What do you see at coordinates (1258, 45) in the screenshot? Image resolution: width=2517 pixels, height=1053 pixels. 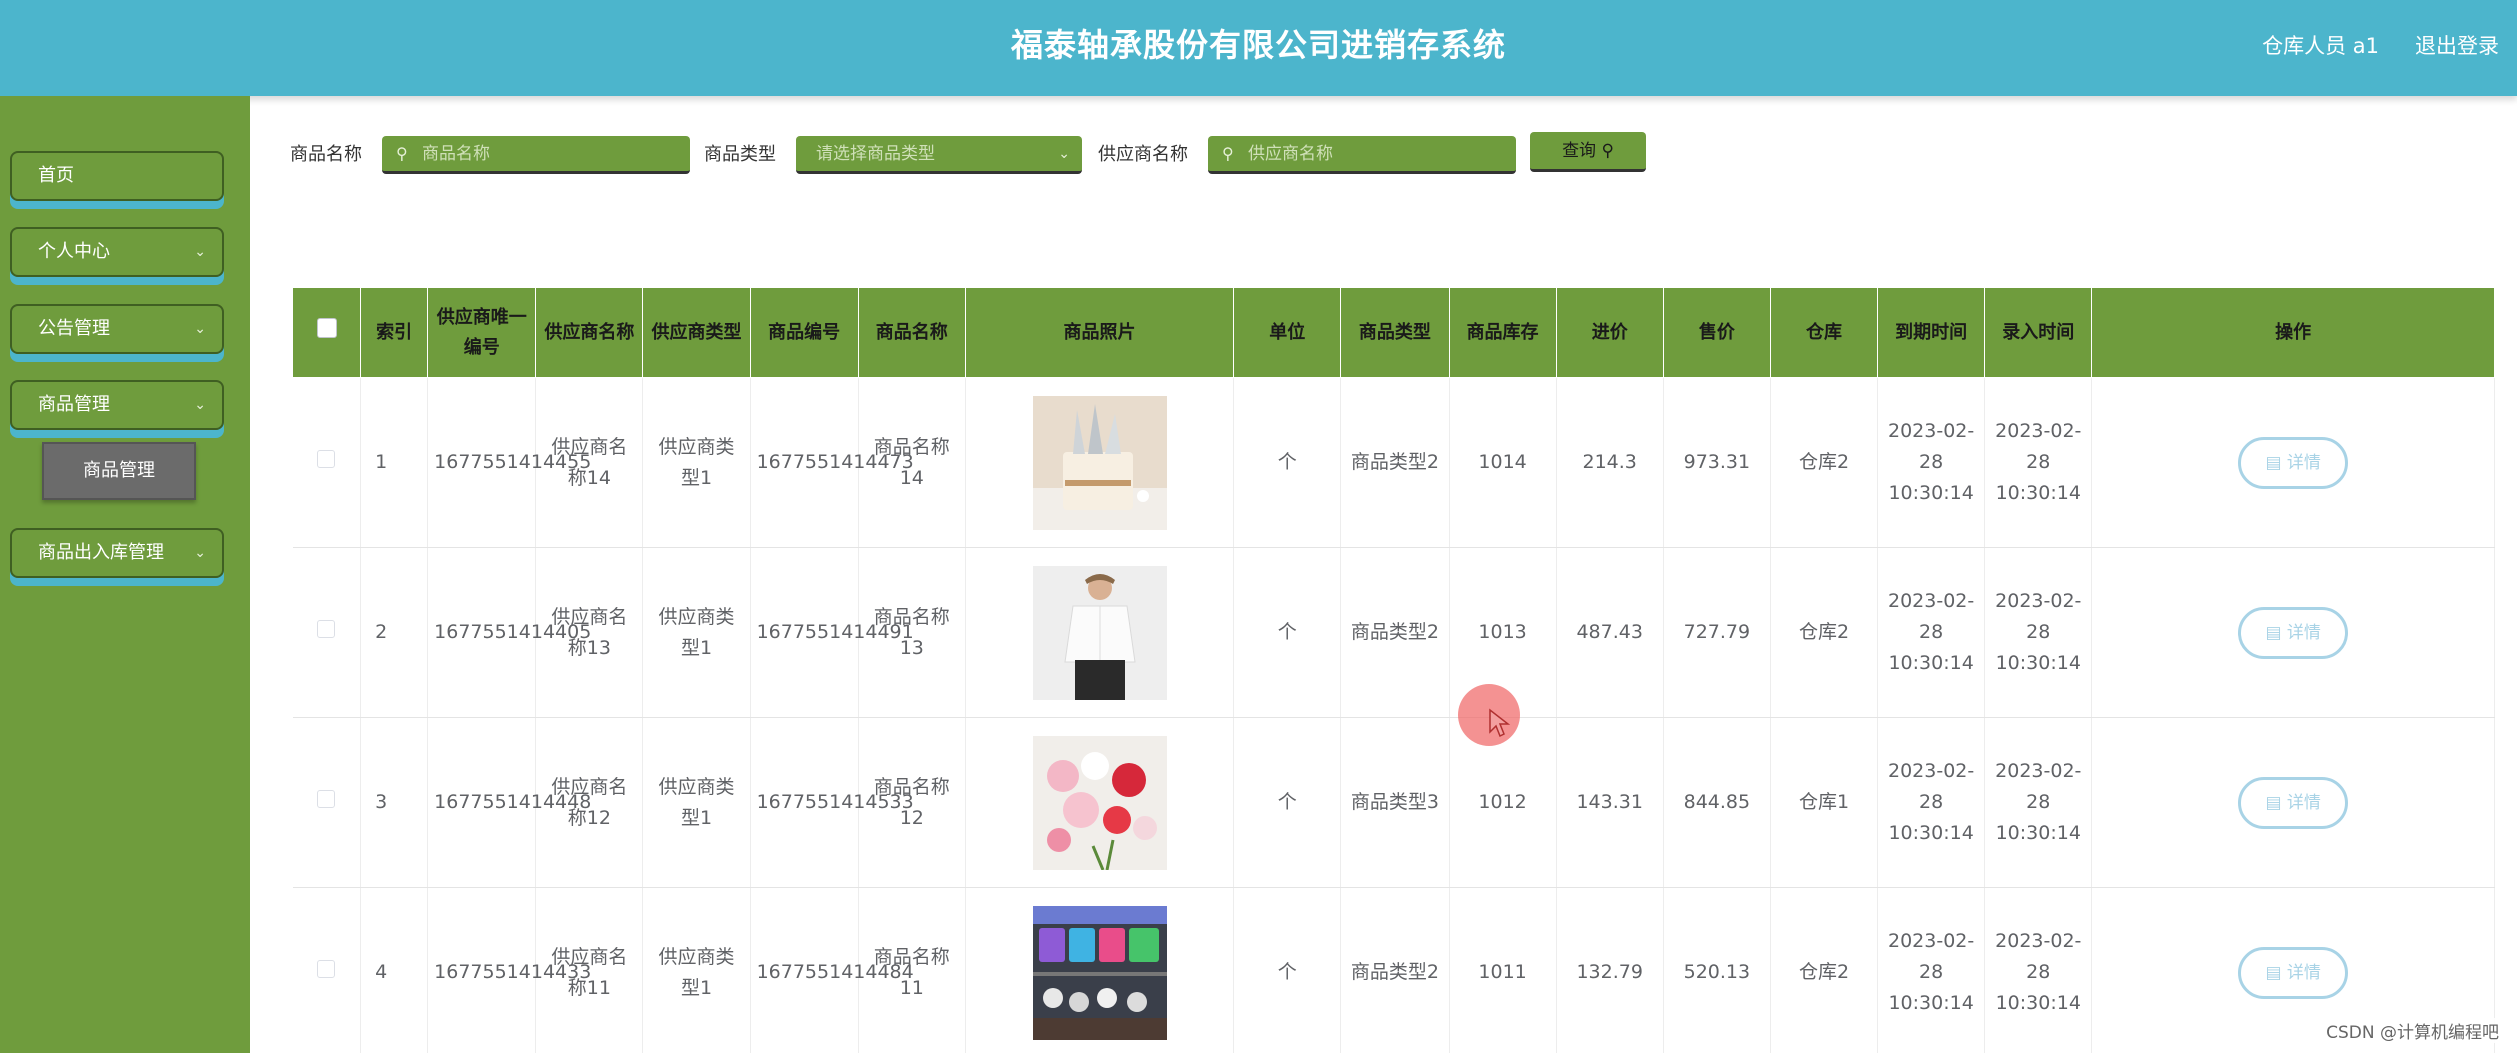 I see `system-title: 福泰轴承股份有限公司进销存系统` at bounding box center [1258, 45].